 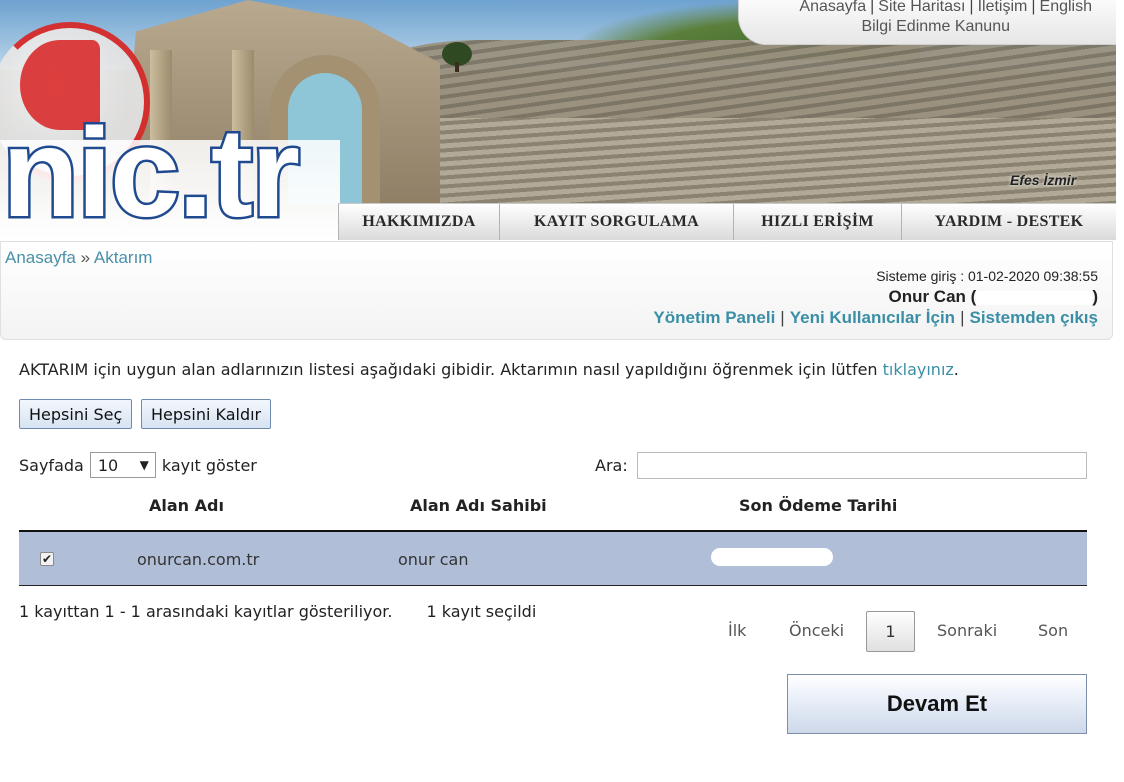 What do you see at coordinates (144, 465) in the screenshot?
I see `chevron-down-icon: ▼` at bounding box center [144, 465].